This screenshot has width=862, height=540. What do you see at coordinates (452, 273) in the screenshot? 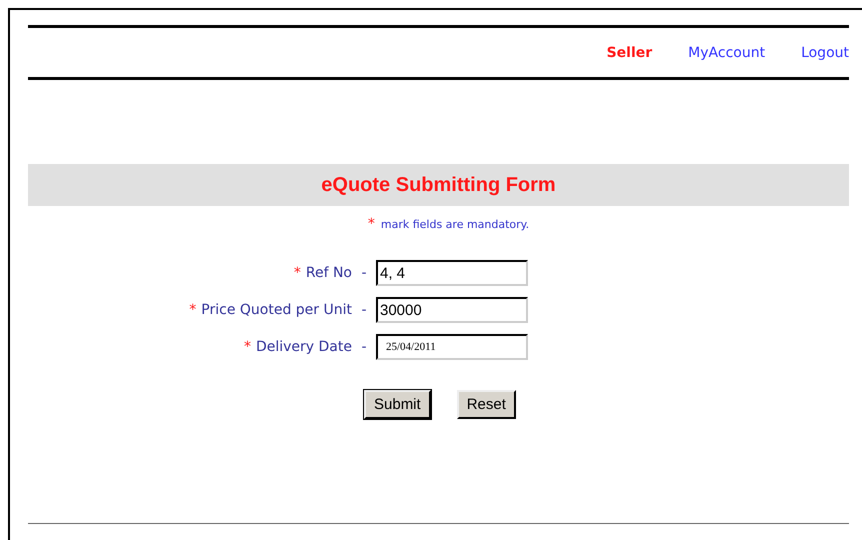
I see `input-field: 4, 4` at bounding box center [452, 273].